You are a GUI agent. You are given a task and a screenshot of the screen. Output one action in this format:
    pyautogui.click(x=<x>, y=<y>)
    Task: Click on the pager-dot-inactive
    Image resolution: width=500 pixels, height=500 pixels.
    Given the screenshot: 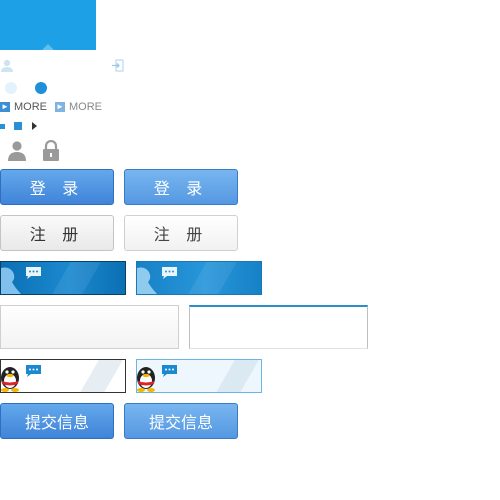 What is the action you would take?
    pyautogui.click(x=11, y=88)
    